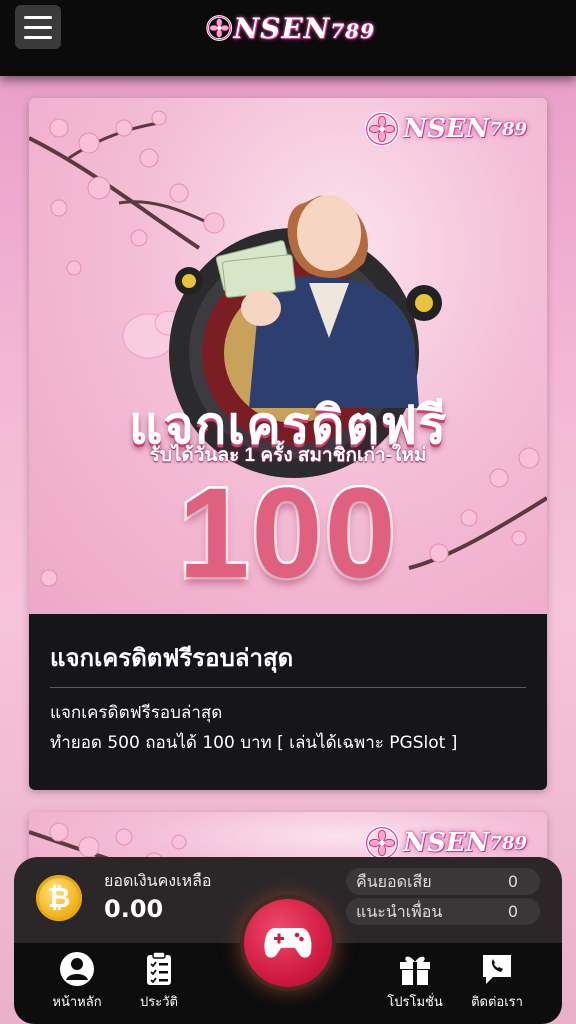 The width and height of the screenshot is (576, 1024). What do you see at coordinates (512, 911) in the screenshot?
I see `referral-value: 0` at bounding box center [512, 911].